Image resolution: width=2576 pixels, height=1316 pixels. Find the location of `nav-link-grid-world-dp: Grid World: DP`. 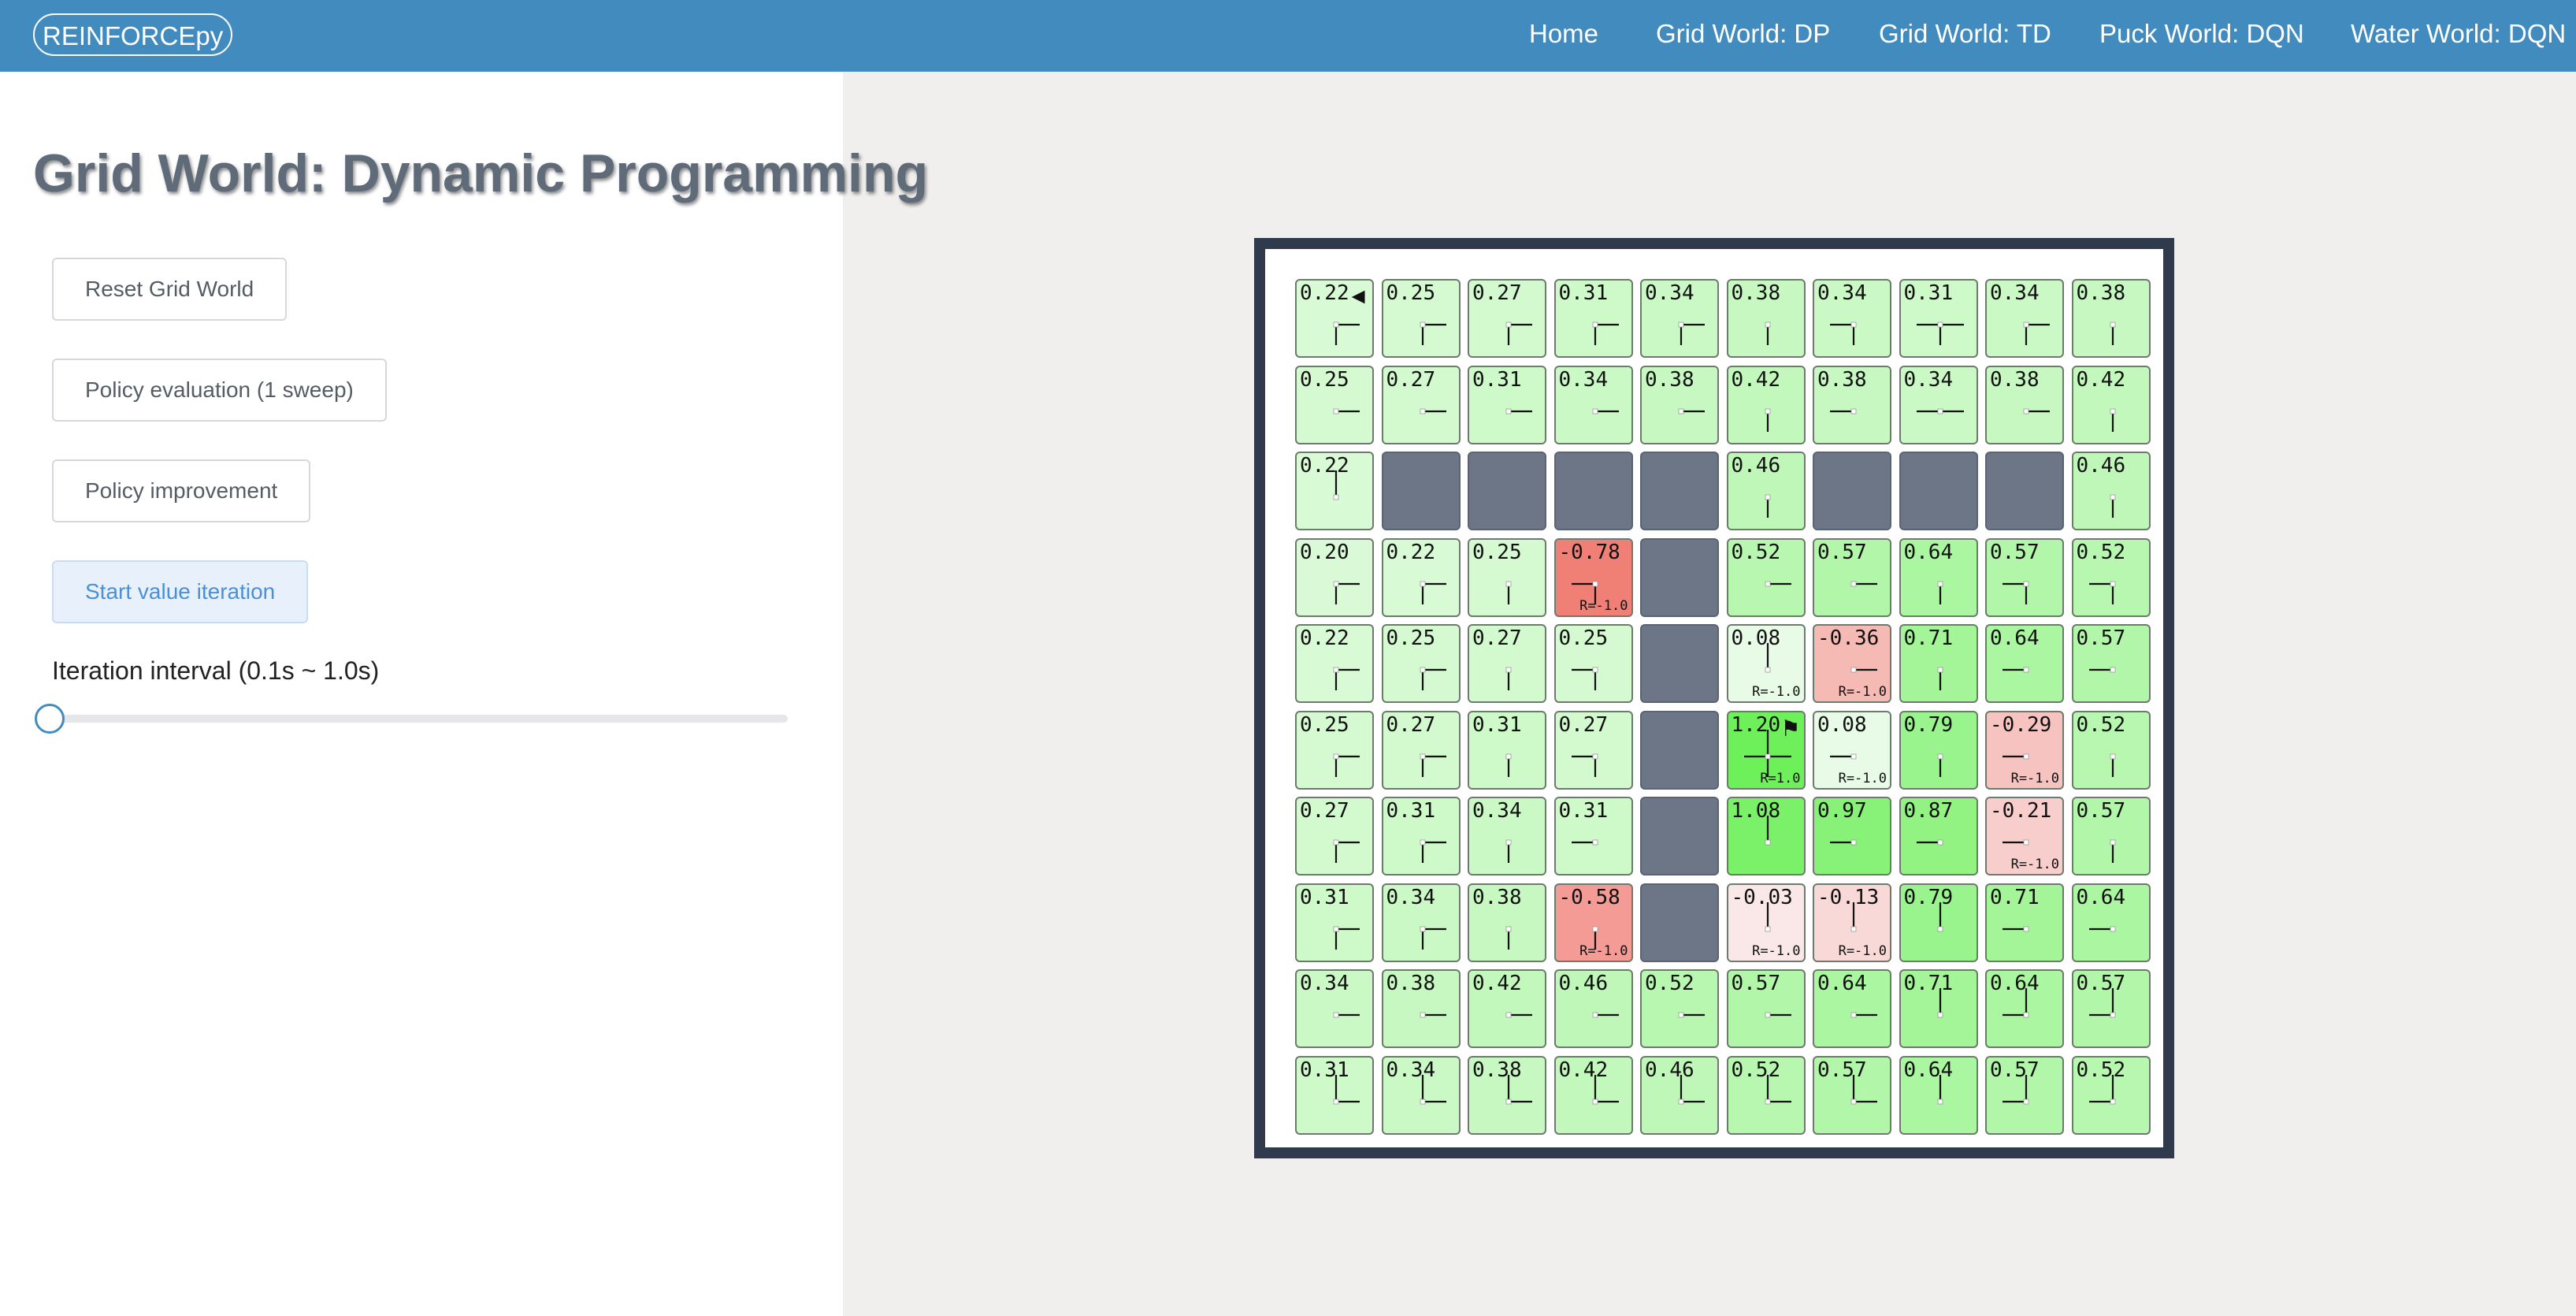

nav-link-grid-world-dp: Grid World: DP is located at coordinates (1743, 36).